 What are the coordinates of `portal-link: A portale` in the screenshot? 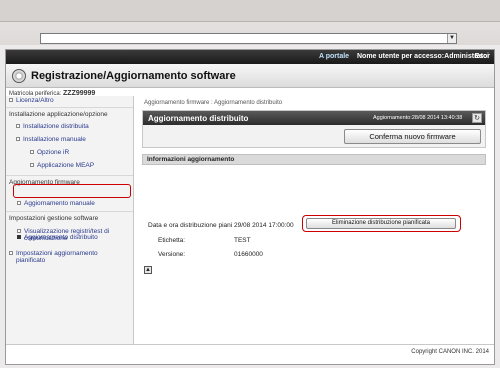 It's located at (334, 56).